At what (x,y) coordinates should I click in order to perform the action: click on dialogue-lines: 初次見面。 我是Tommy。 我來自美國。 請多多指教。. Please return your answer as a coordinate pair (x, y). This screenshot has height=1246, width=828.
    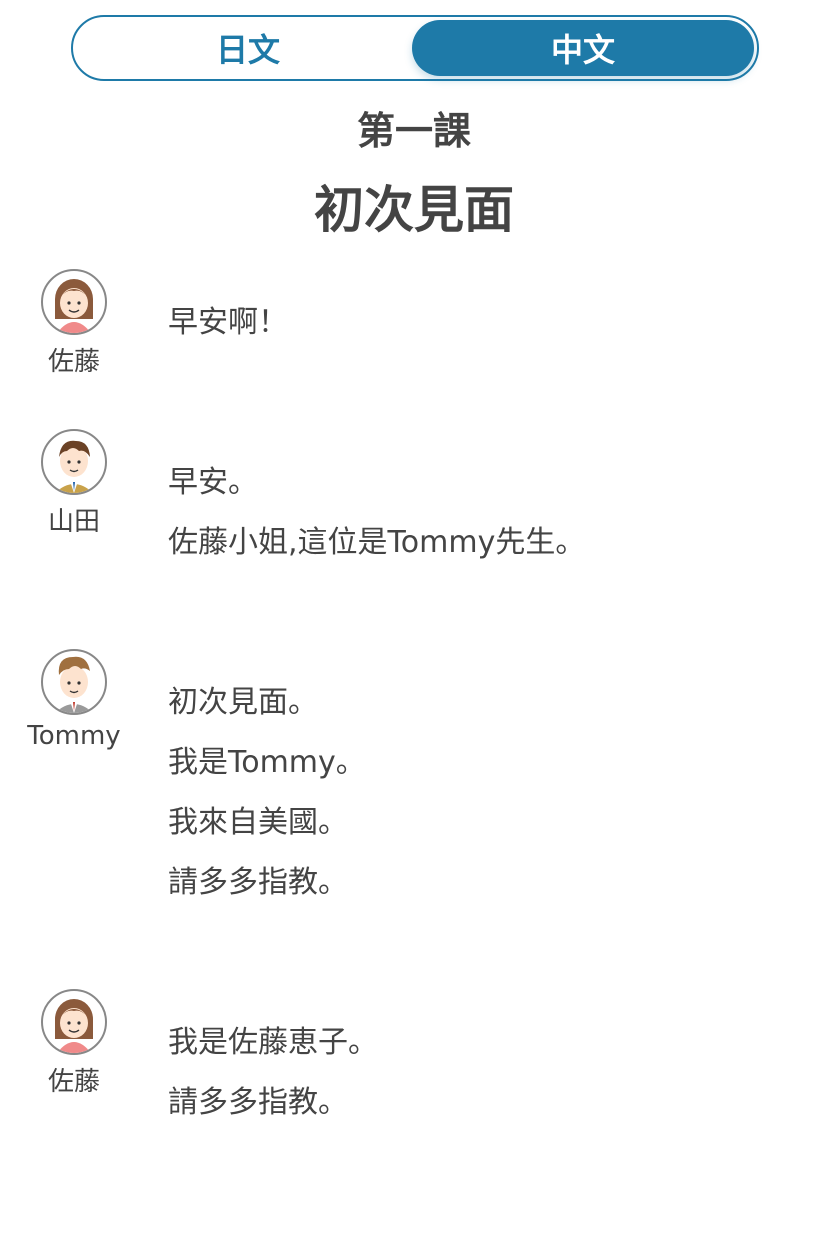
    Looking at the image, I should click on (267, 793).